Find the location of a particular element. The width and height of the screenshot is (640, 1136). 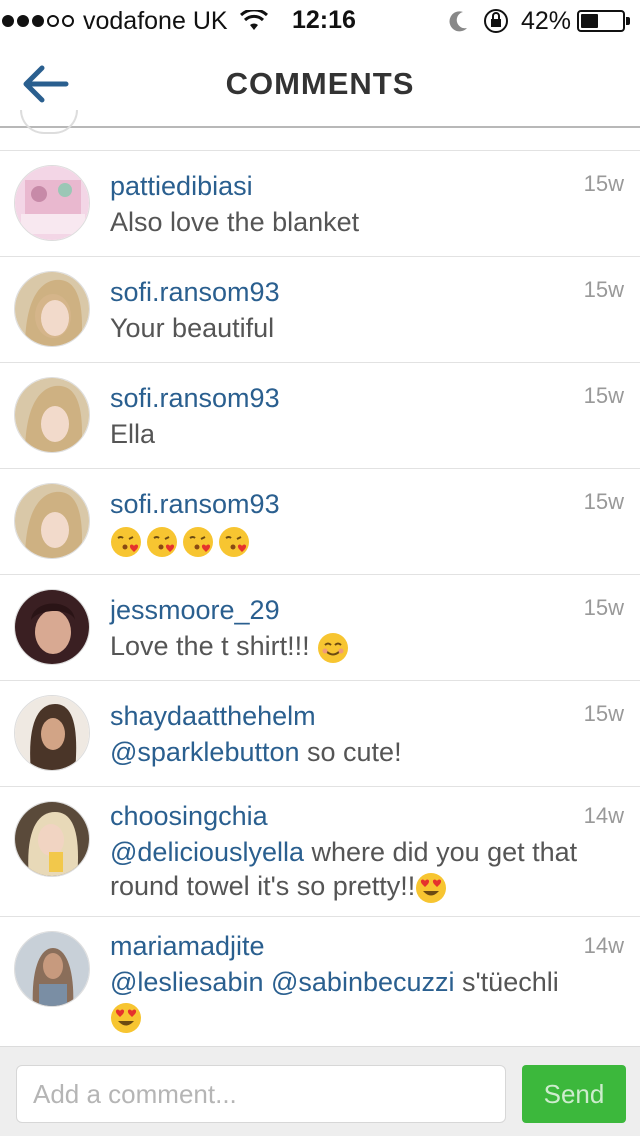

comment-username: pattiedibiasi is located at coordinates (181, 186).